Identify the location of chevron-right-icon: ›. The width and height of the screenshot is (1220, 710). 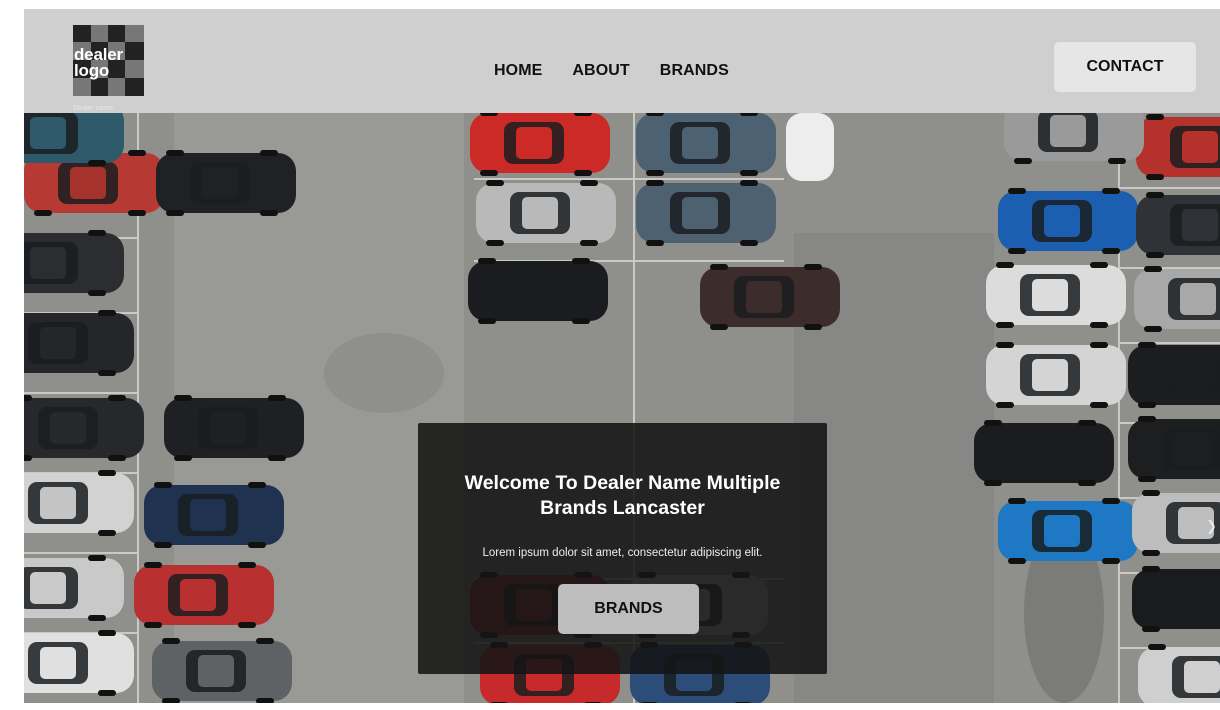
(1211, 524).